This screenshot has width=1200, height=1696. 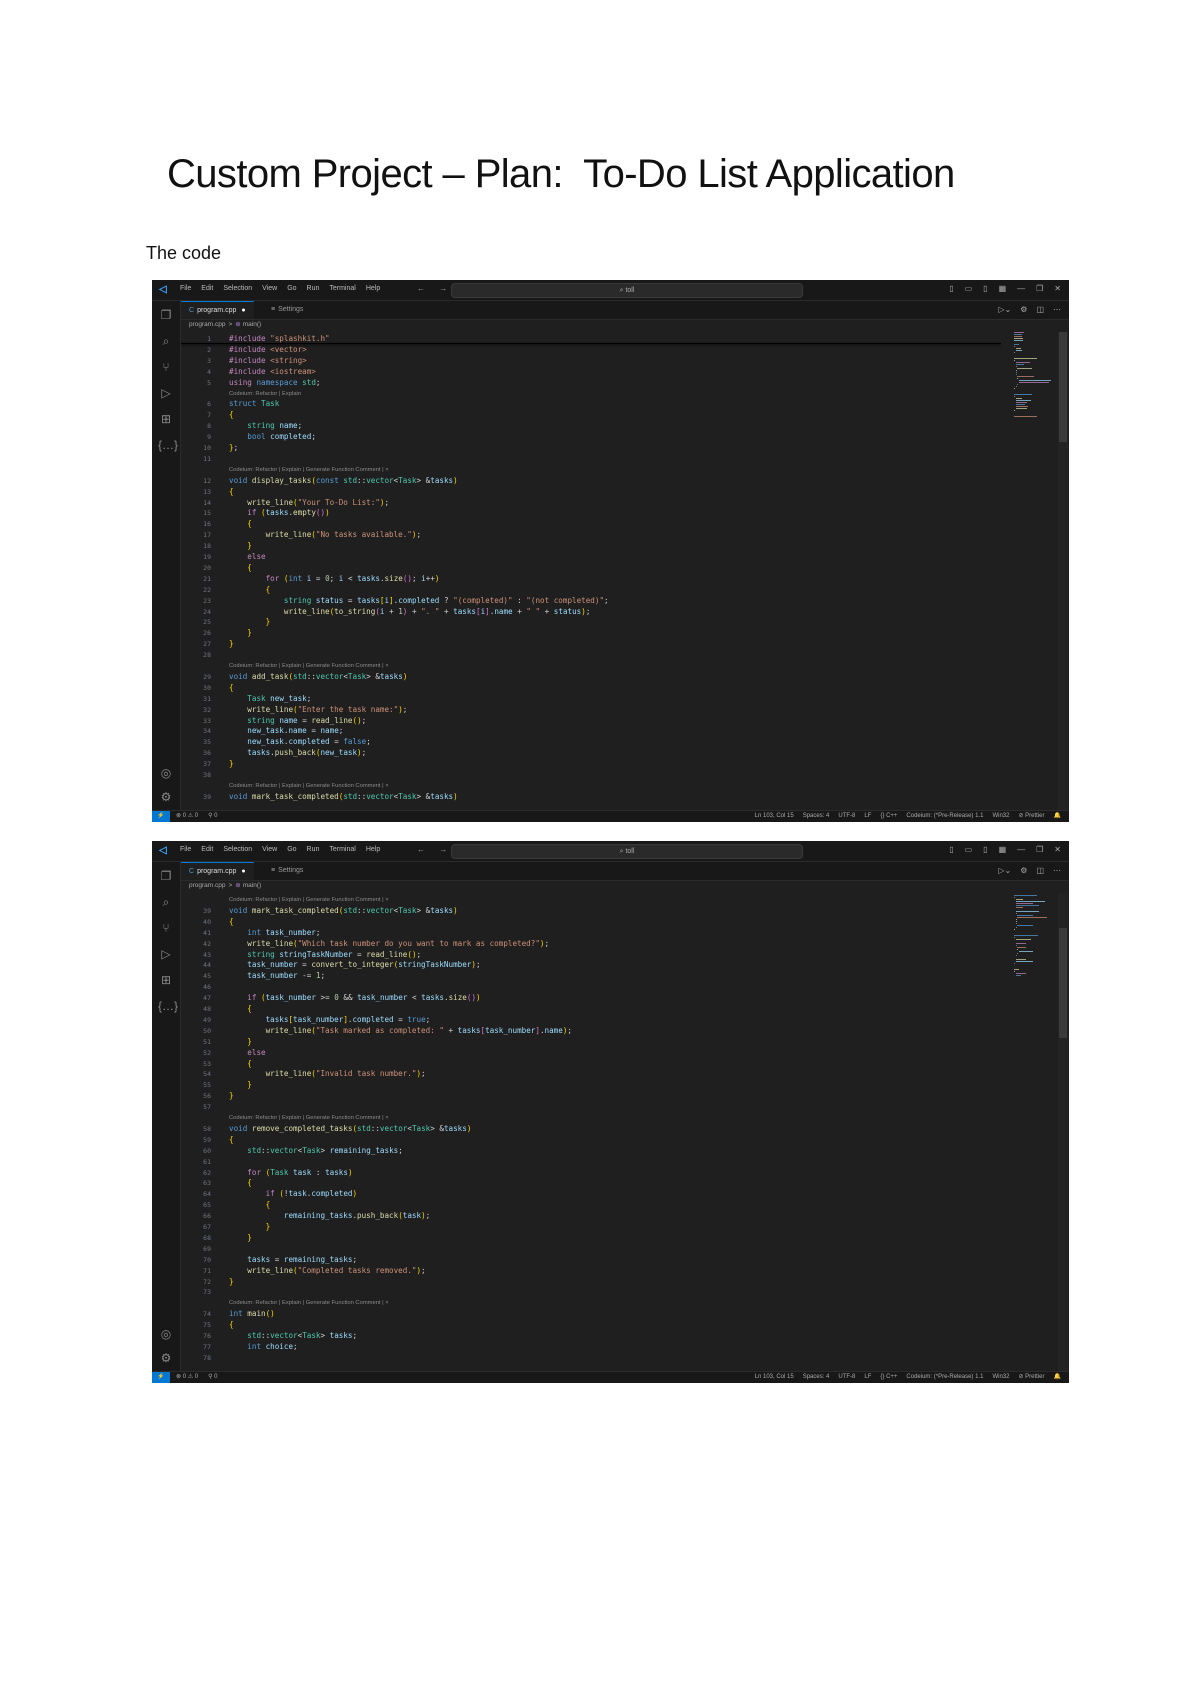 I want to click on codeium-codelens: Codeium: Refactor | Explain, so click(x=265, y=394).